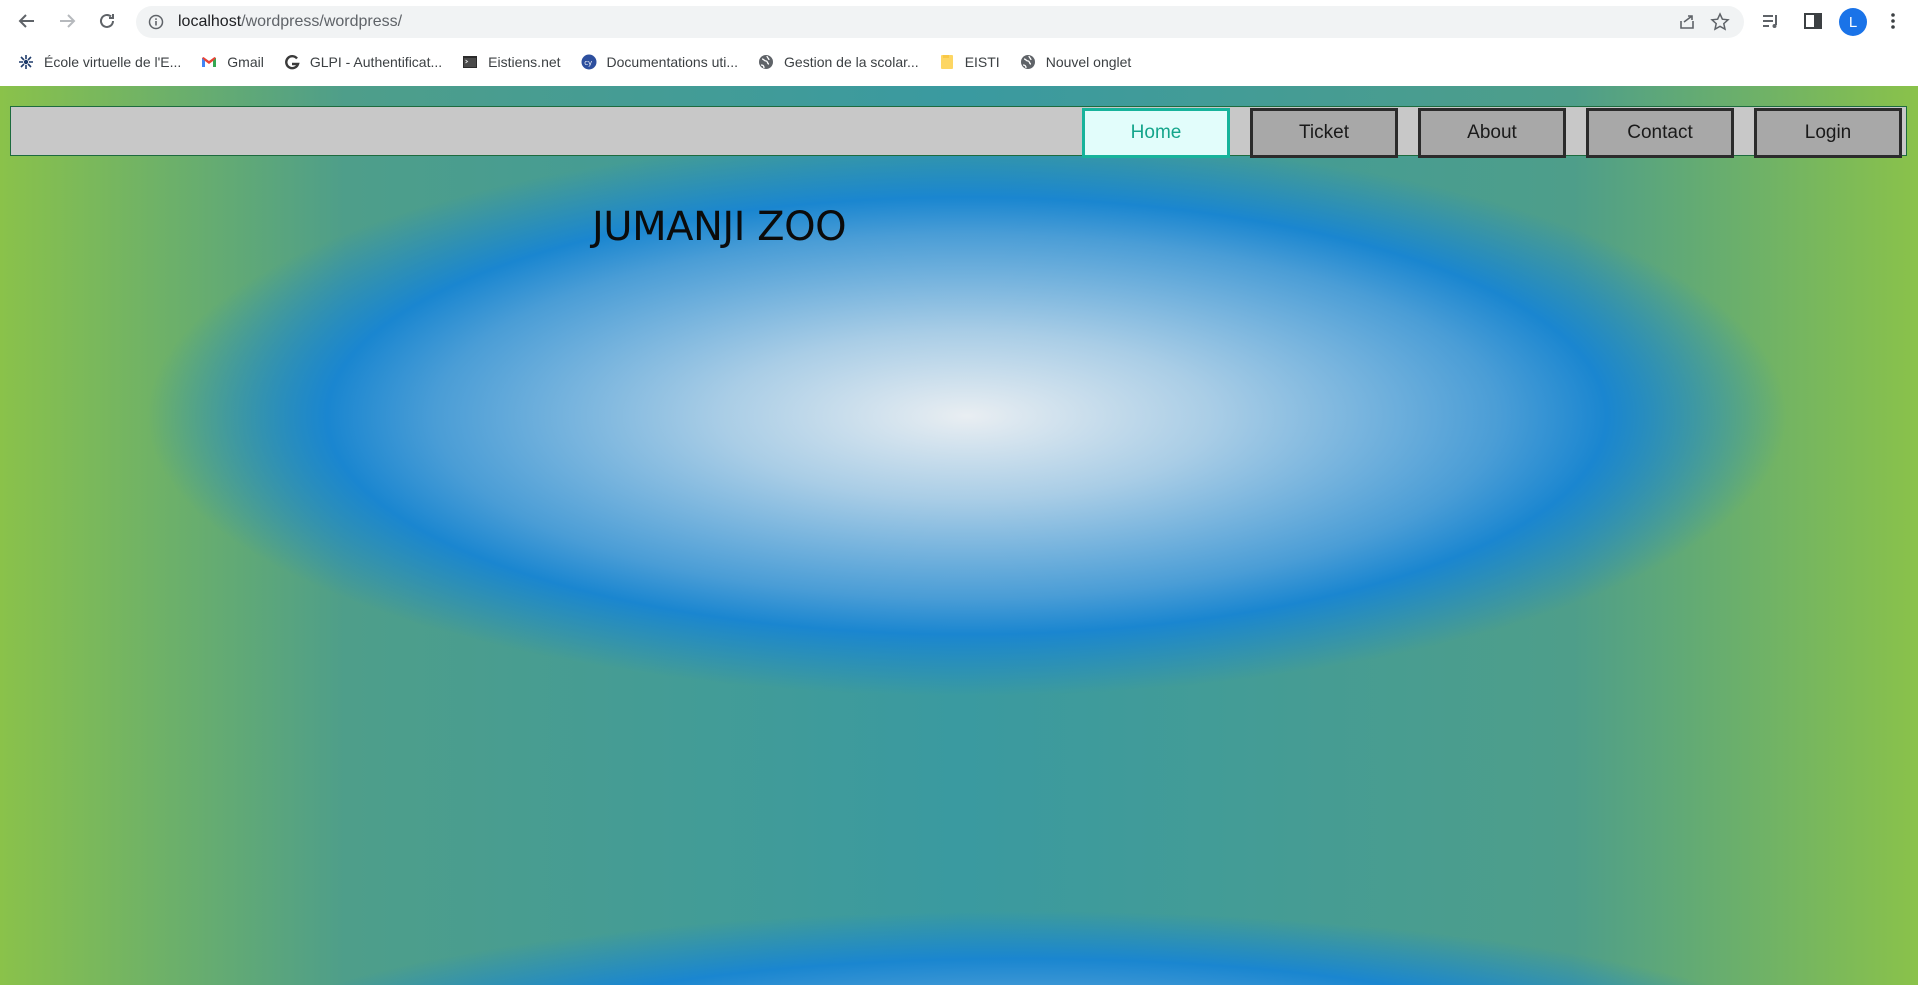 The width and height of the screenshot is (1918, 985). What do you see at coordinates (156, 22) in the screenshot?
I see `site-info-icon` at bounding box center [156, 22].